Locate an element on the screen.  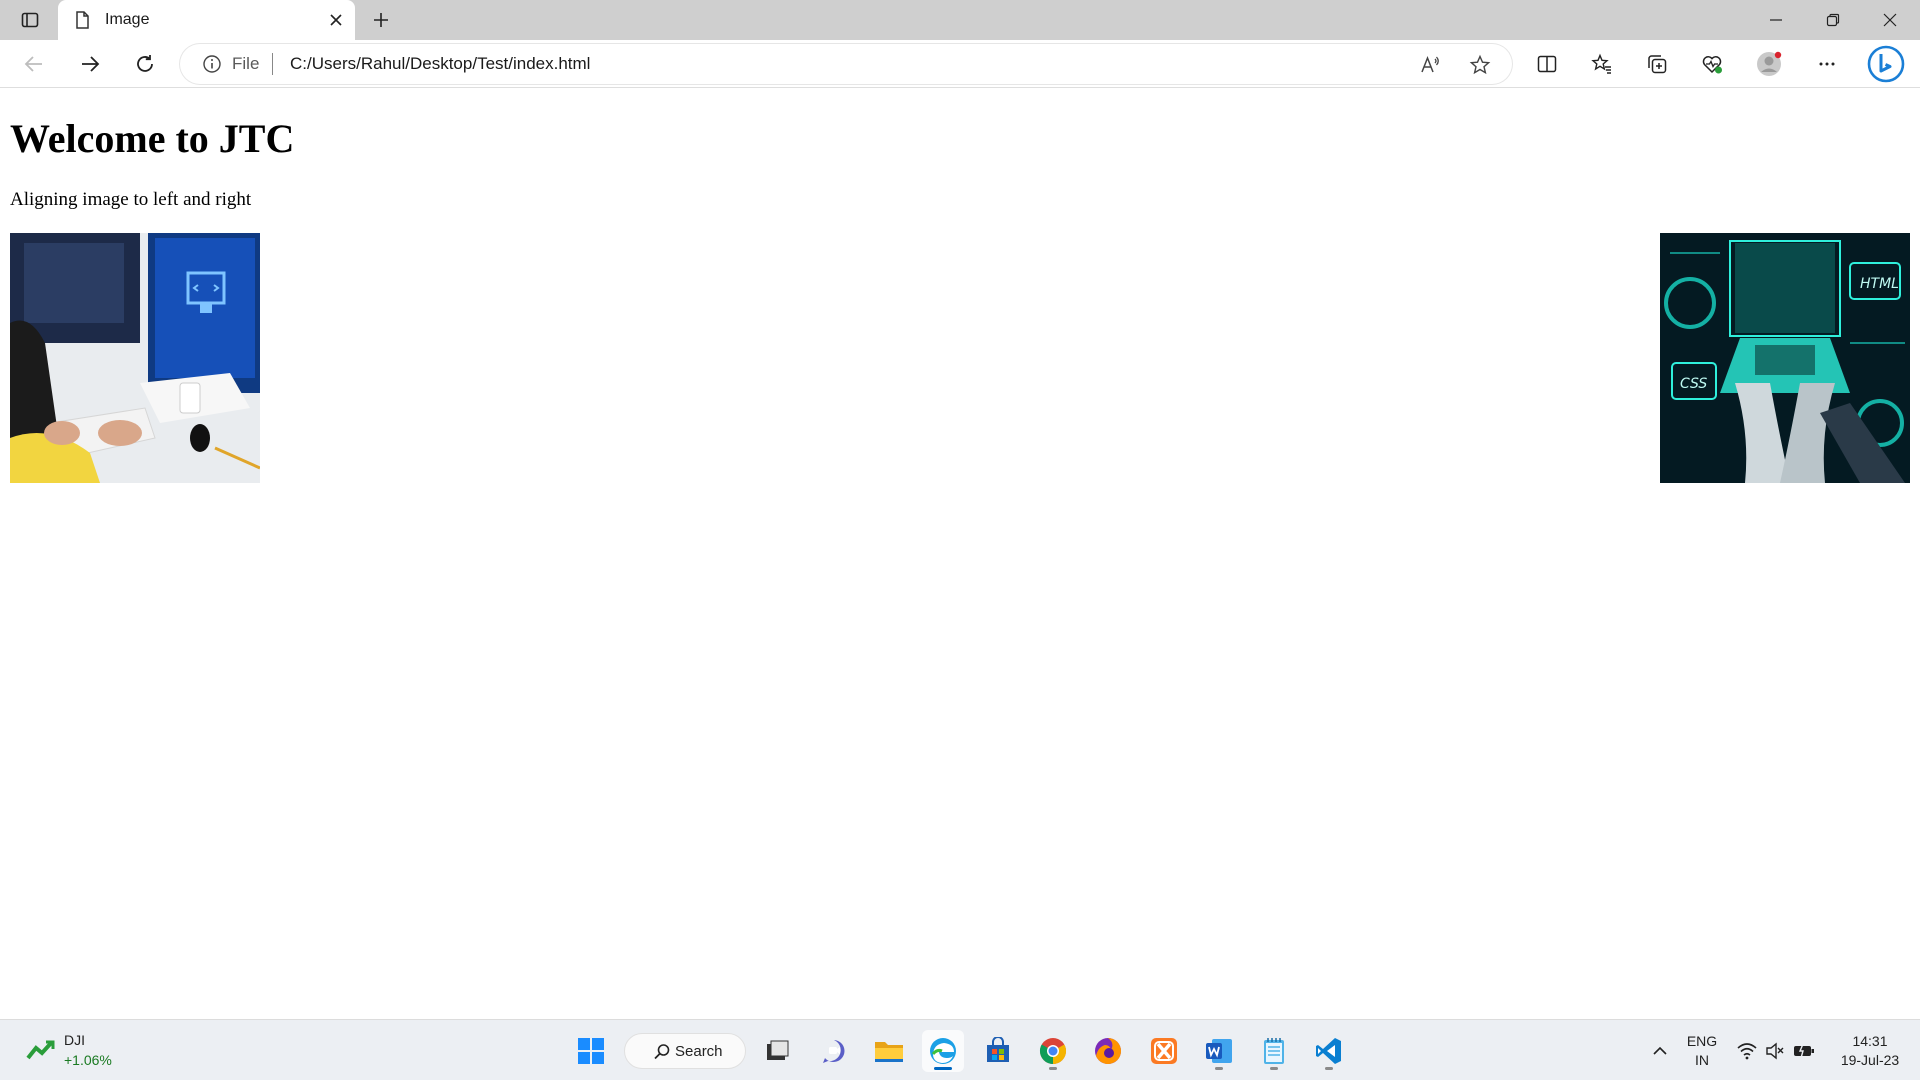
restore-button is located at coordinates (1833, 20).